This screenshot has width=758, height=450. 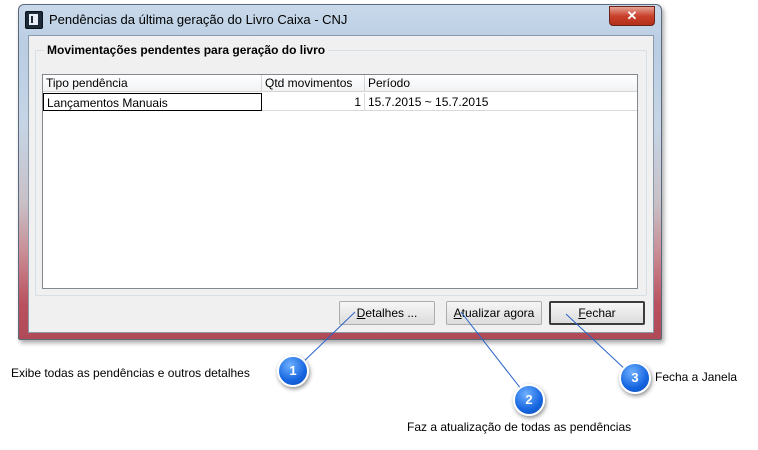 What do you see at coordinates (519, 427) in the screenshot?
I see `callout-text-2: Faz a atualização de todas as pendências` at bounding box center [519, 427].